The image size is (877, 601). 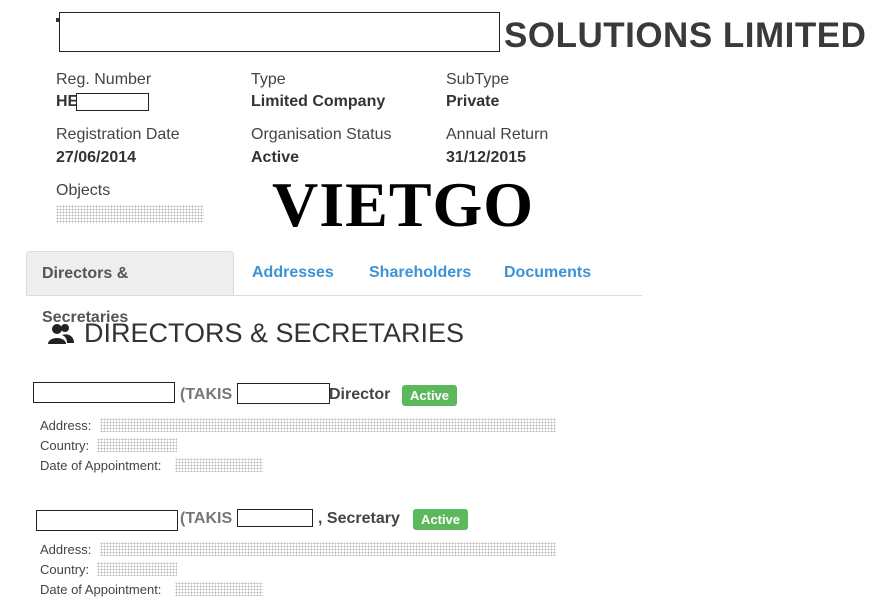 I want to click on section-title: DIRECTORS & SECRETARIES, so click(x=274, y=333).